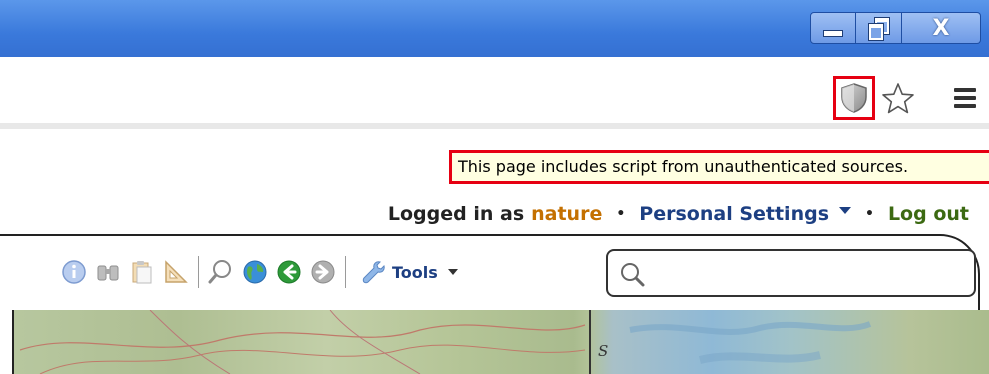  Describe the element at coordinates (323, 272) in the screenshot. I see `forward-arrow-icon` at that location.